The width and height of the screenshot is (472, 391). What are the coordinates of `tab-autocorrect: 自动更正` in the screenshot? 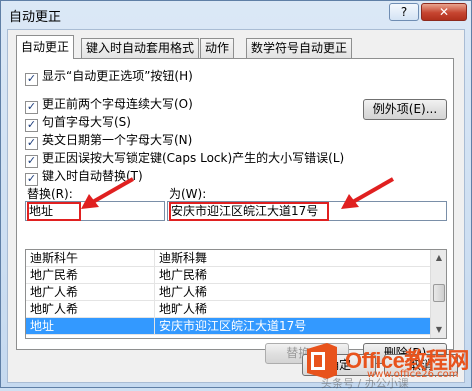 It's located at (45, 47).